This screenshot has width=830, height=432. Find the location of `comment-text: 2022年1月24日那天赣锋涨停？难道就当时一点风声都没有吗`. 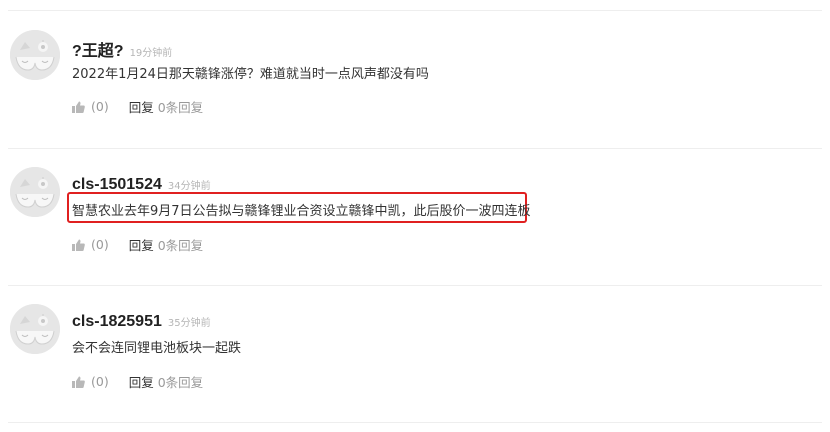

comment-text: 2022年1月24日那天赣锋涨停？难道就当时一点风声都没有吗 is located at coordinates (250, 74).